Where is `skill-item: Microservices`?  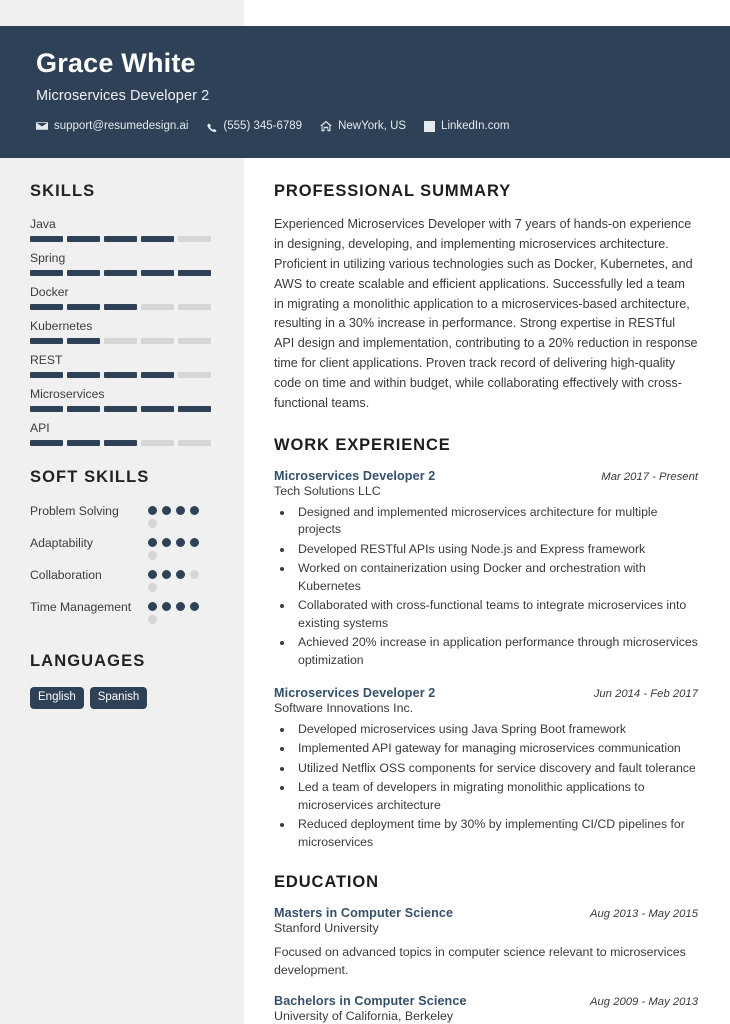 skill-item: Microservices is located at coordinates (120, 399).